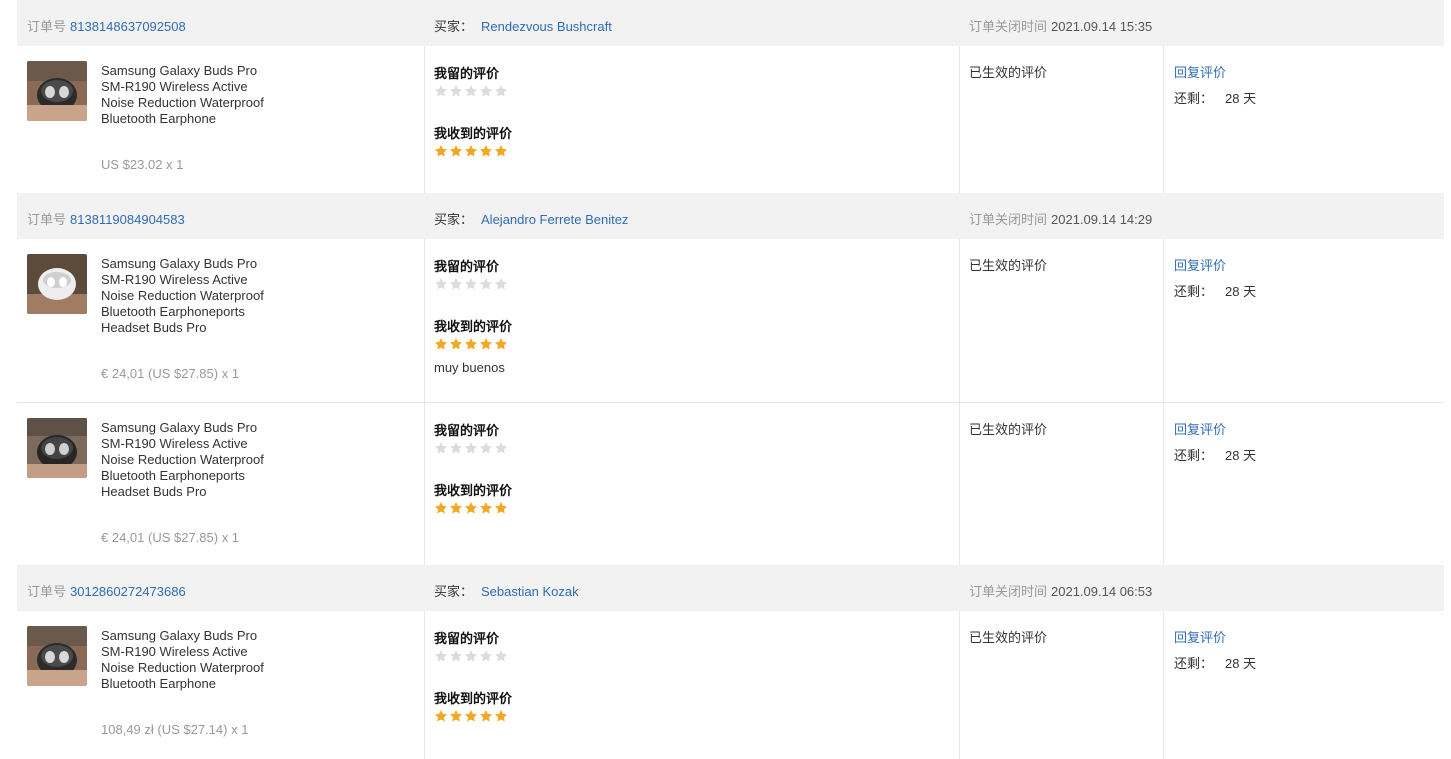  I want to click on order-number-link: 8138148637092508, so click(128, 26).